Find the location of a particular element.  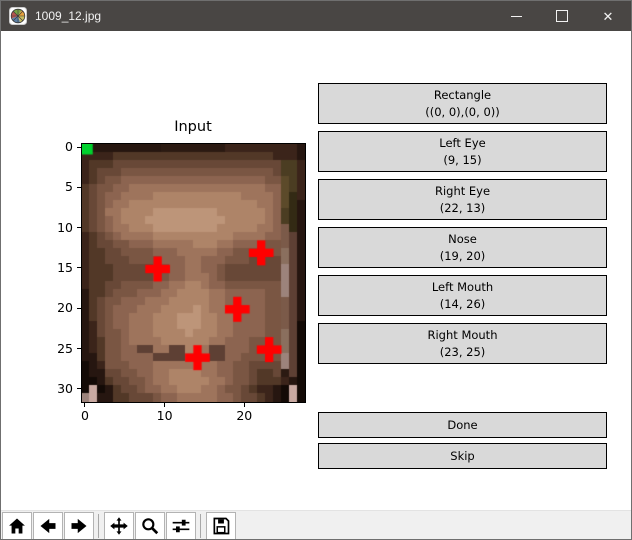

landmark-button-value: (19, 20) is located at coordinates (462, 255).